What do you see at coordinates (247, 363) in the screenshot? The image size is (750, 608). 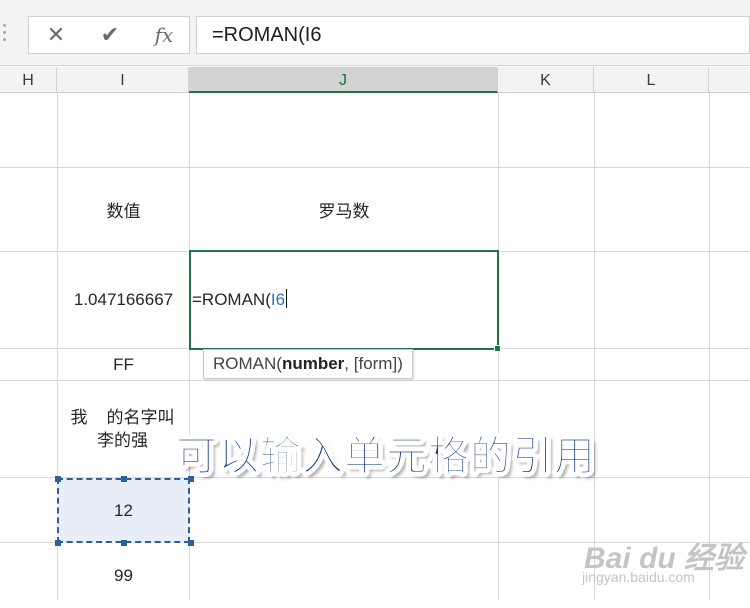 I see `tooltip-func: ROMAN(` at bounding box center [247, 363].